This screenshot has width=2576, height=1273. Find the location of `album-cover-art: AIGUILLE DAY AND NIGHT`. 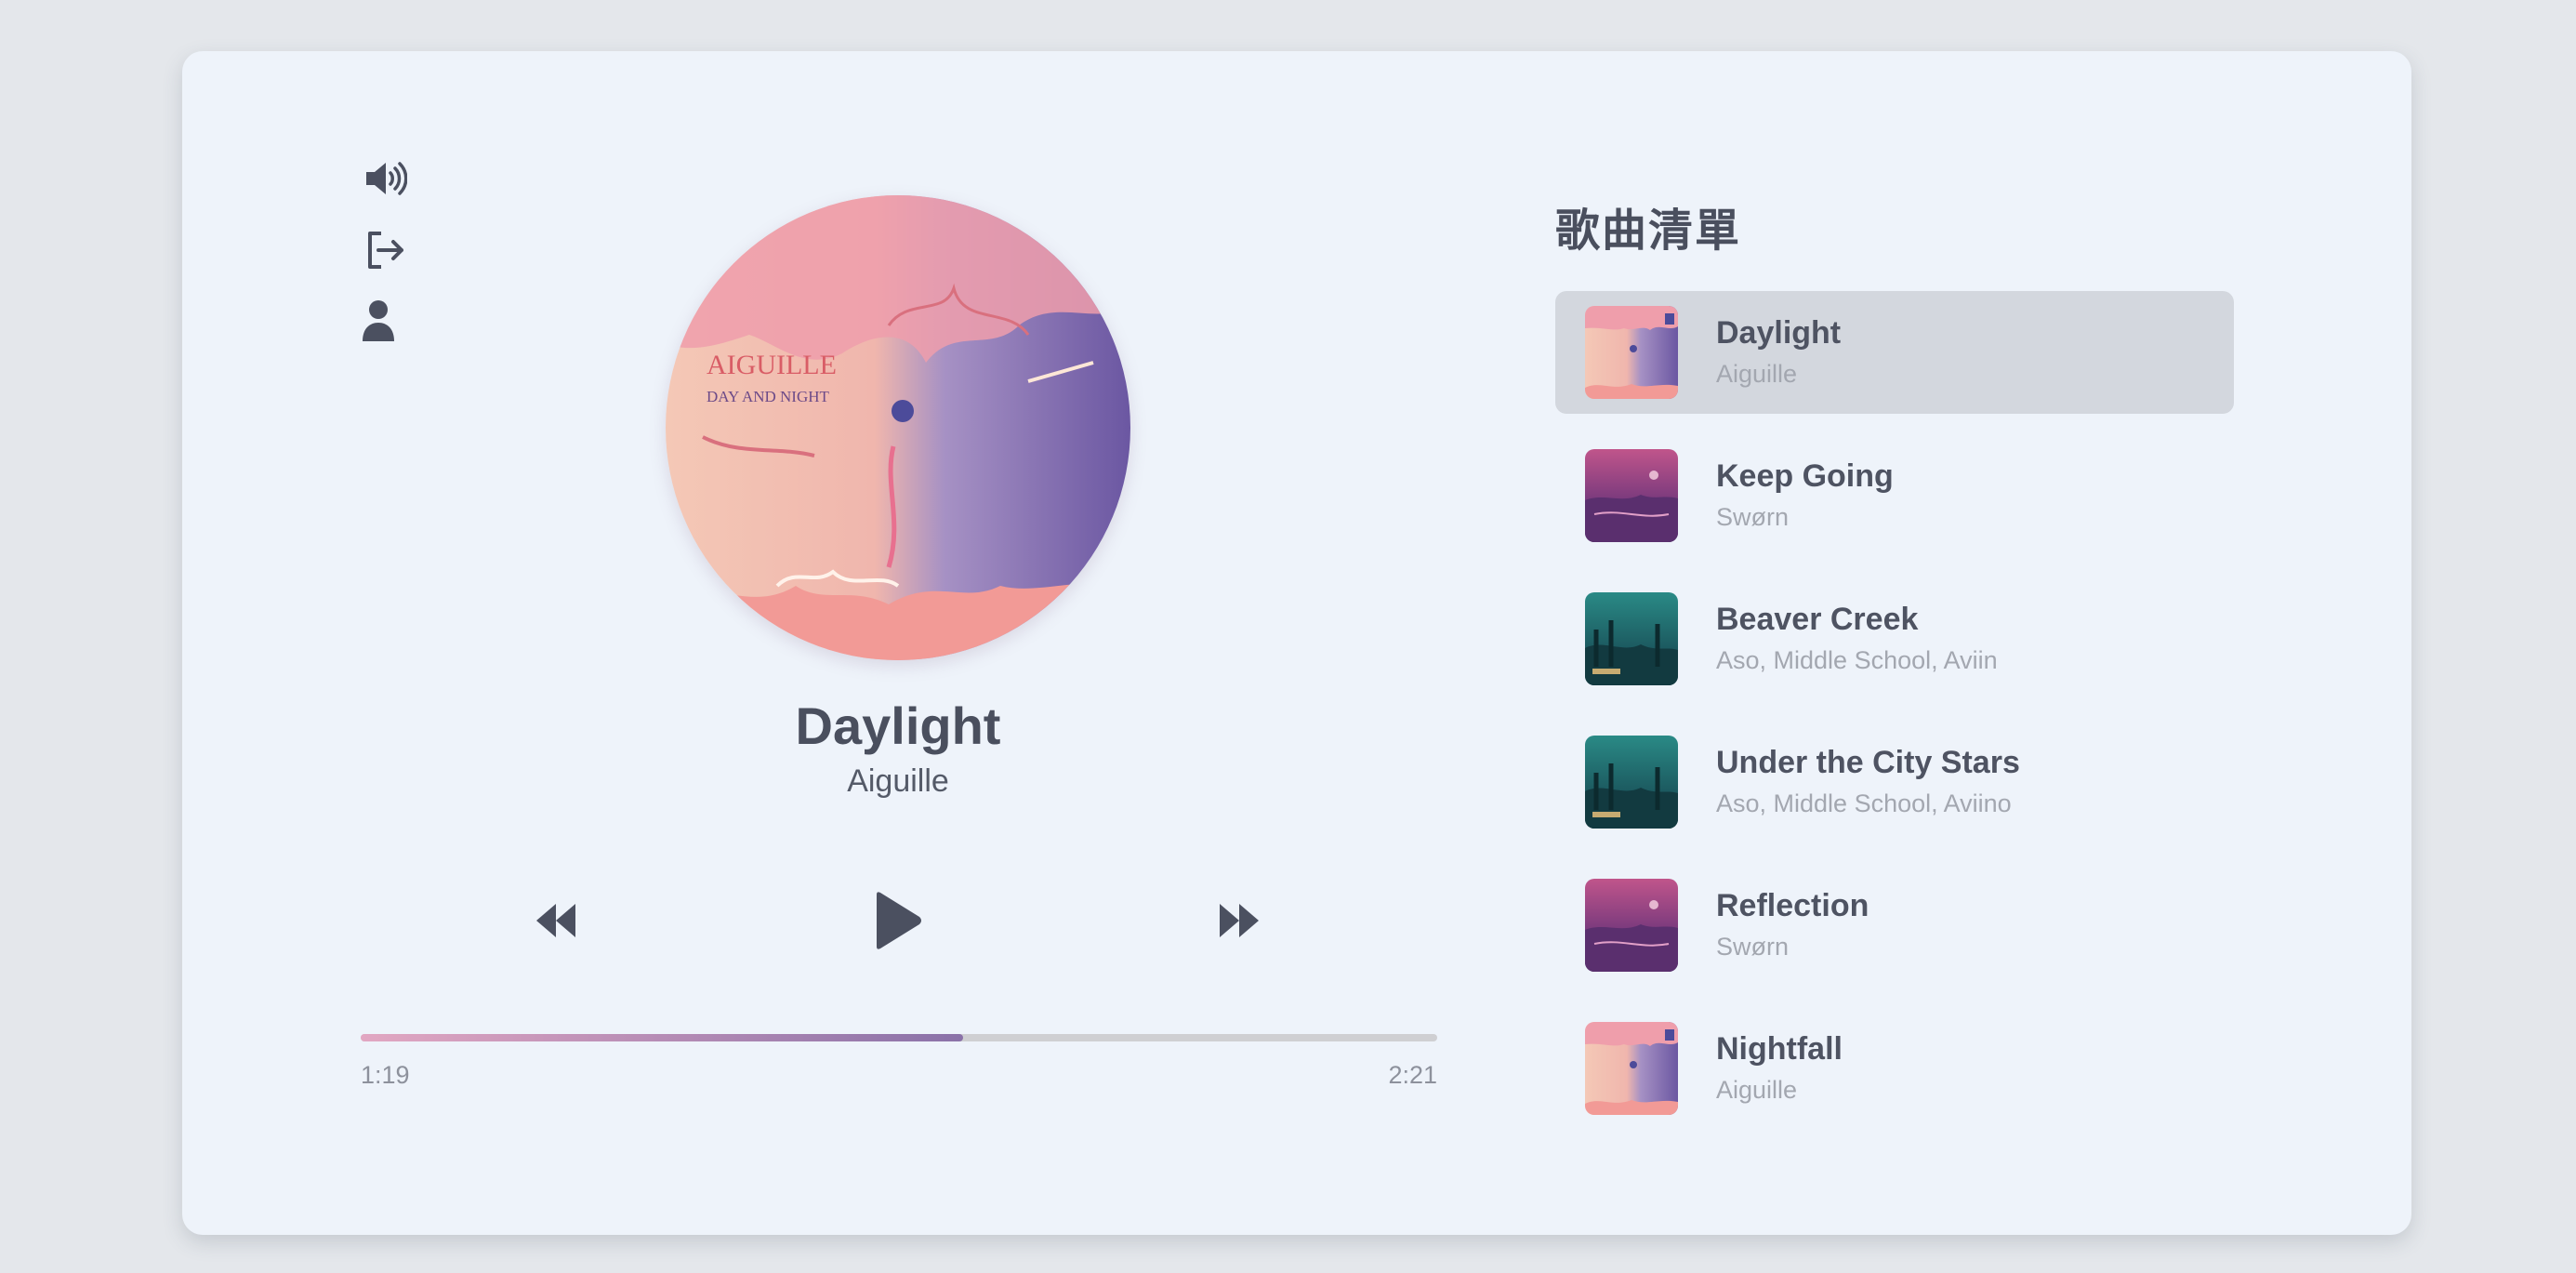

album-cover-art: AIGUILLE DAY AND NIGHT is located at coordinates (898, 427).